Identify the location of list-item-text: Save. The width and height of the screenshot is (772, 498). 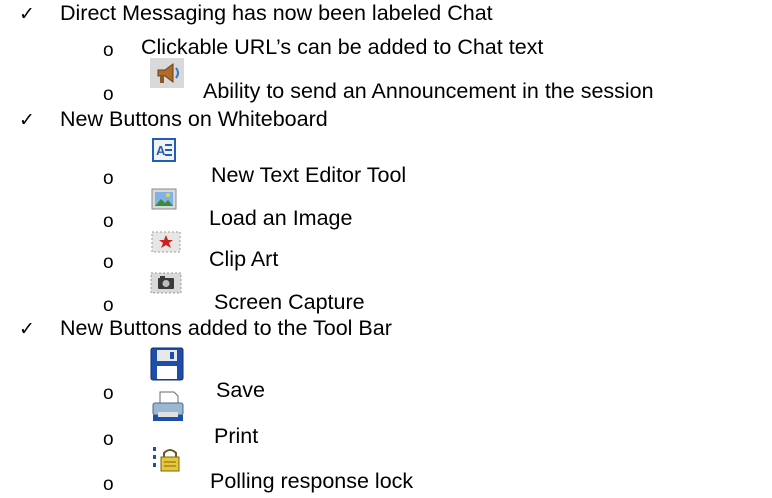
(241, 390).